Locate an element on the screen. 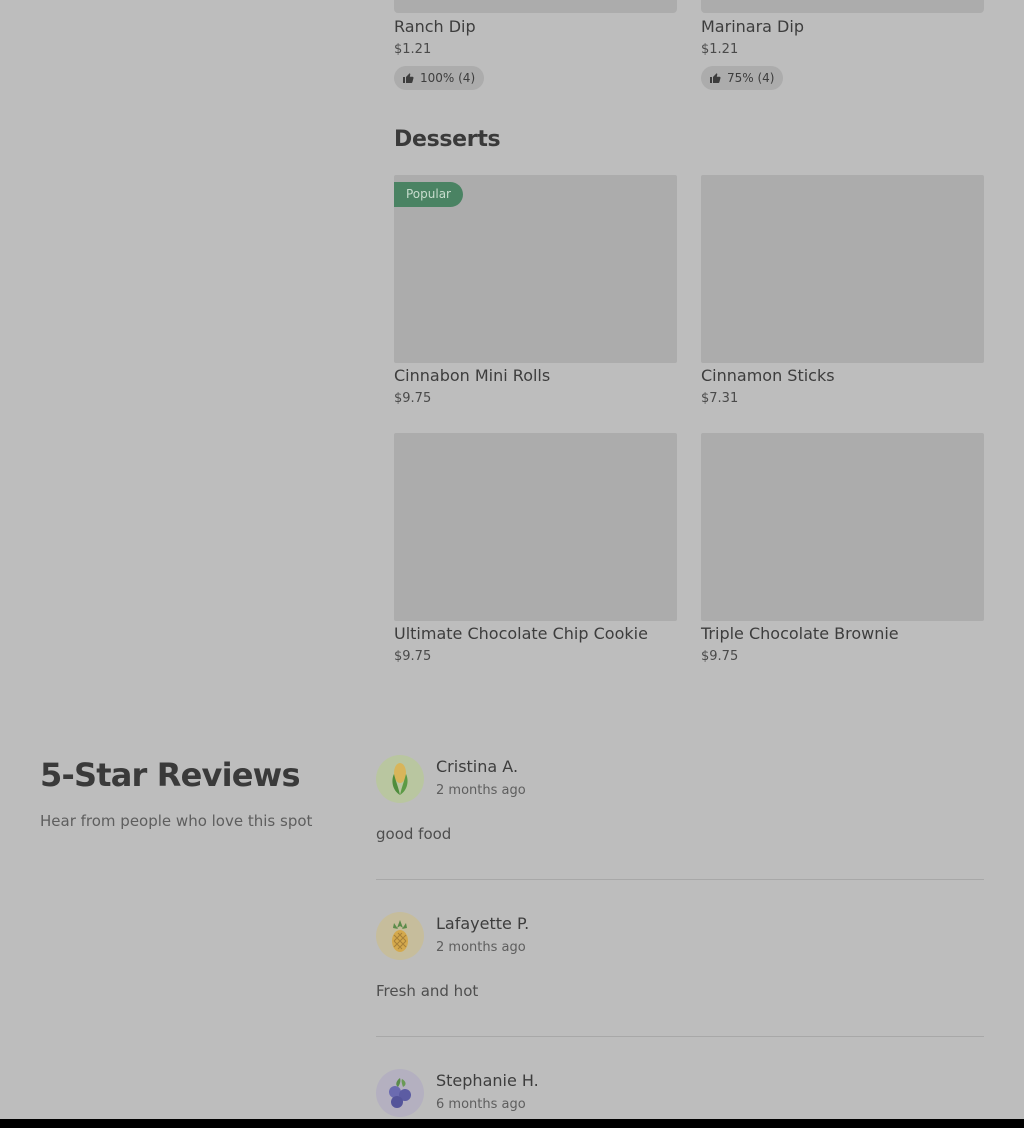 The height and width of the screenshot is (1128, 1024). blueberry-icon is located at coordinates (400, 1093).